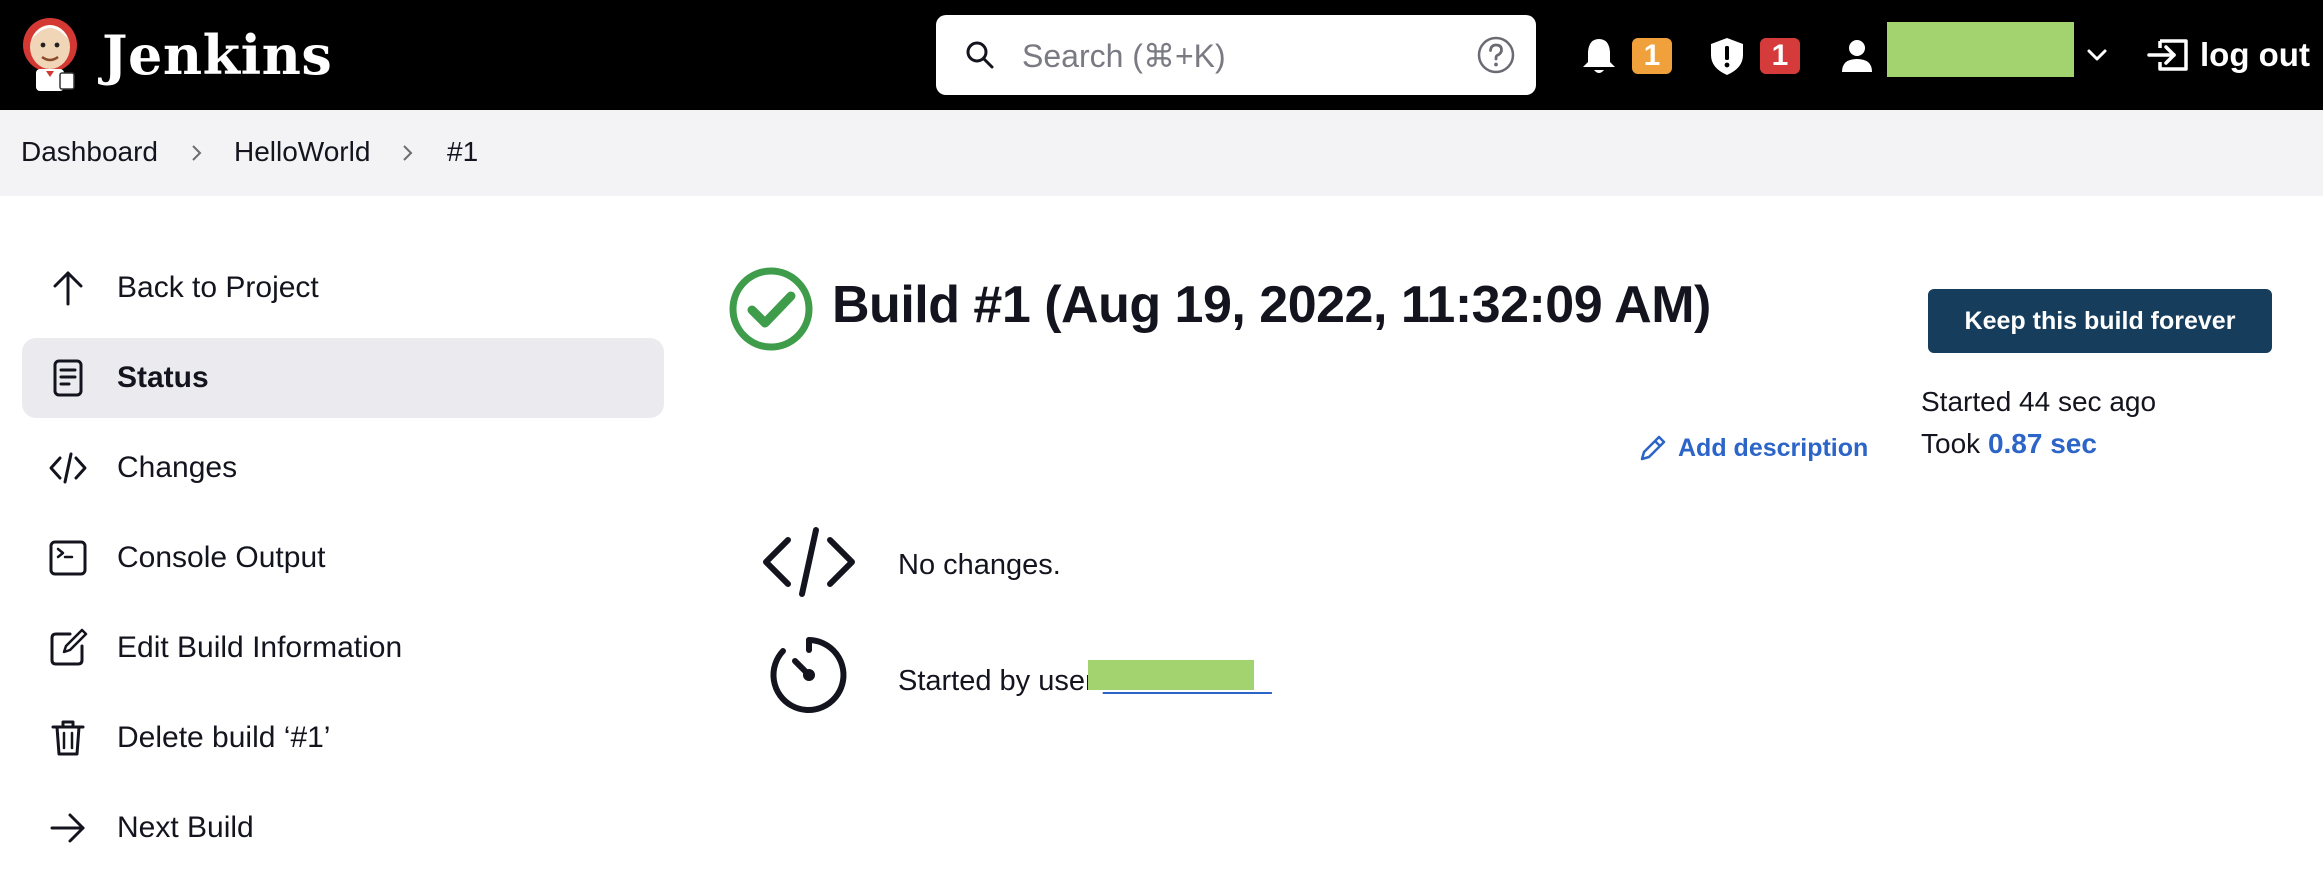 The width and height of the screenshot is (2323, 888). What do you see at coordinates (1496, 55) in the screenshot?
I see `help-icon` at bounding box center [1496, 55].